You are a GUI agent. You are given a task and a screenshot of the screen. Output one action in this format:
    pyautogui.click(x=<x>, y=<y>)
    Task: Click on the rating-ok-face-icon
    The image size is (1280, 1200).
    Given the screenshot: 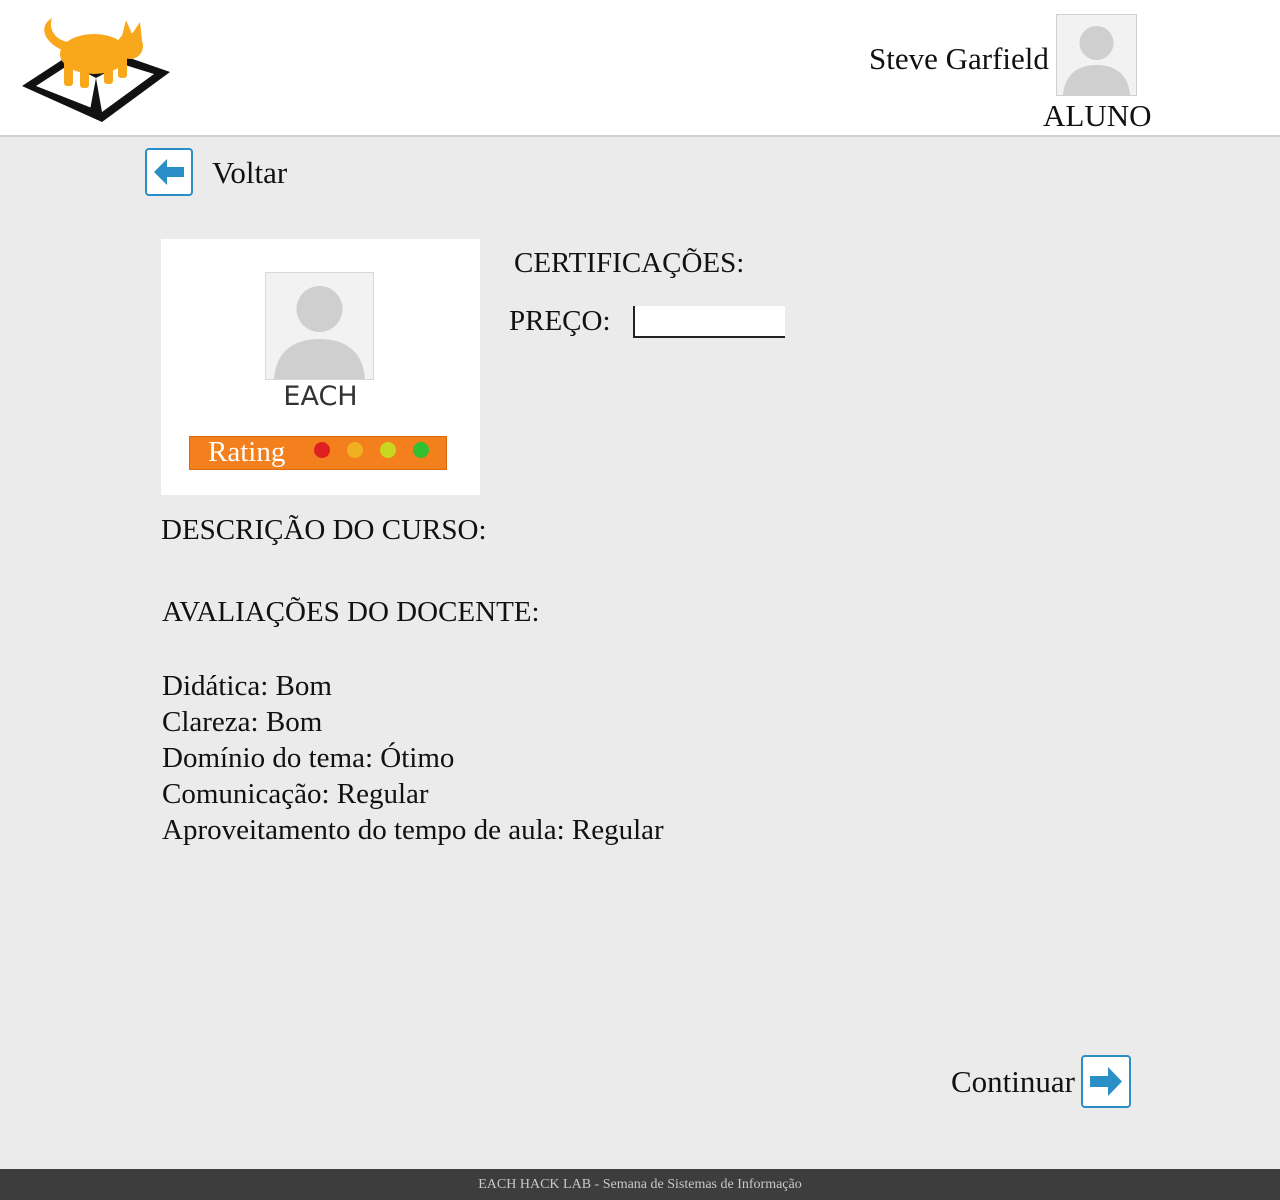 What is the action you would take?
    pyautogui.click(x=355, y=450)
    